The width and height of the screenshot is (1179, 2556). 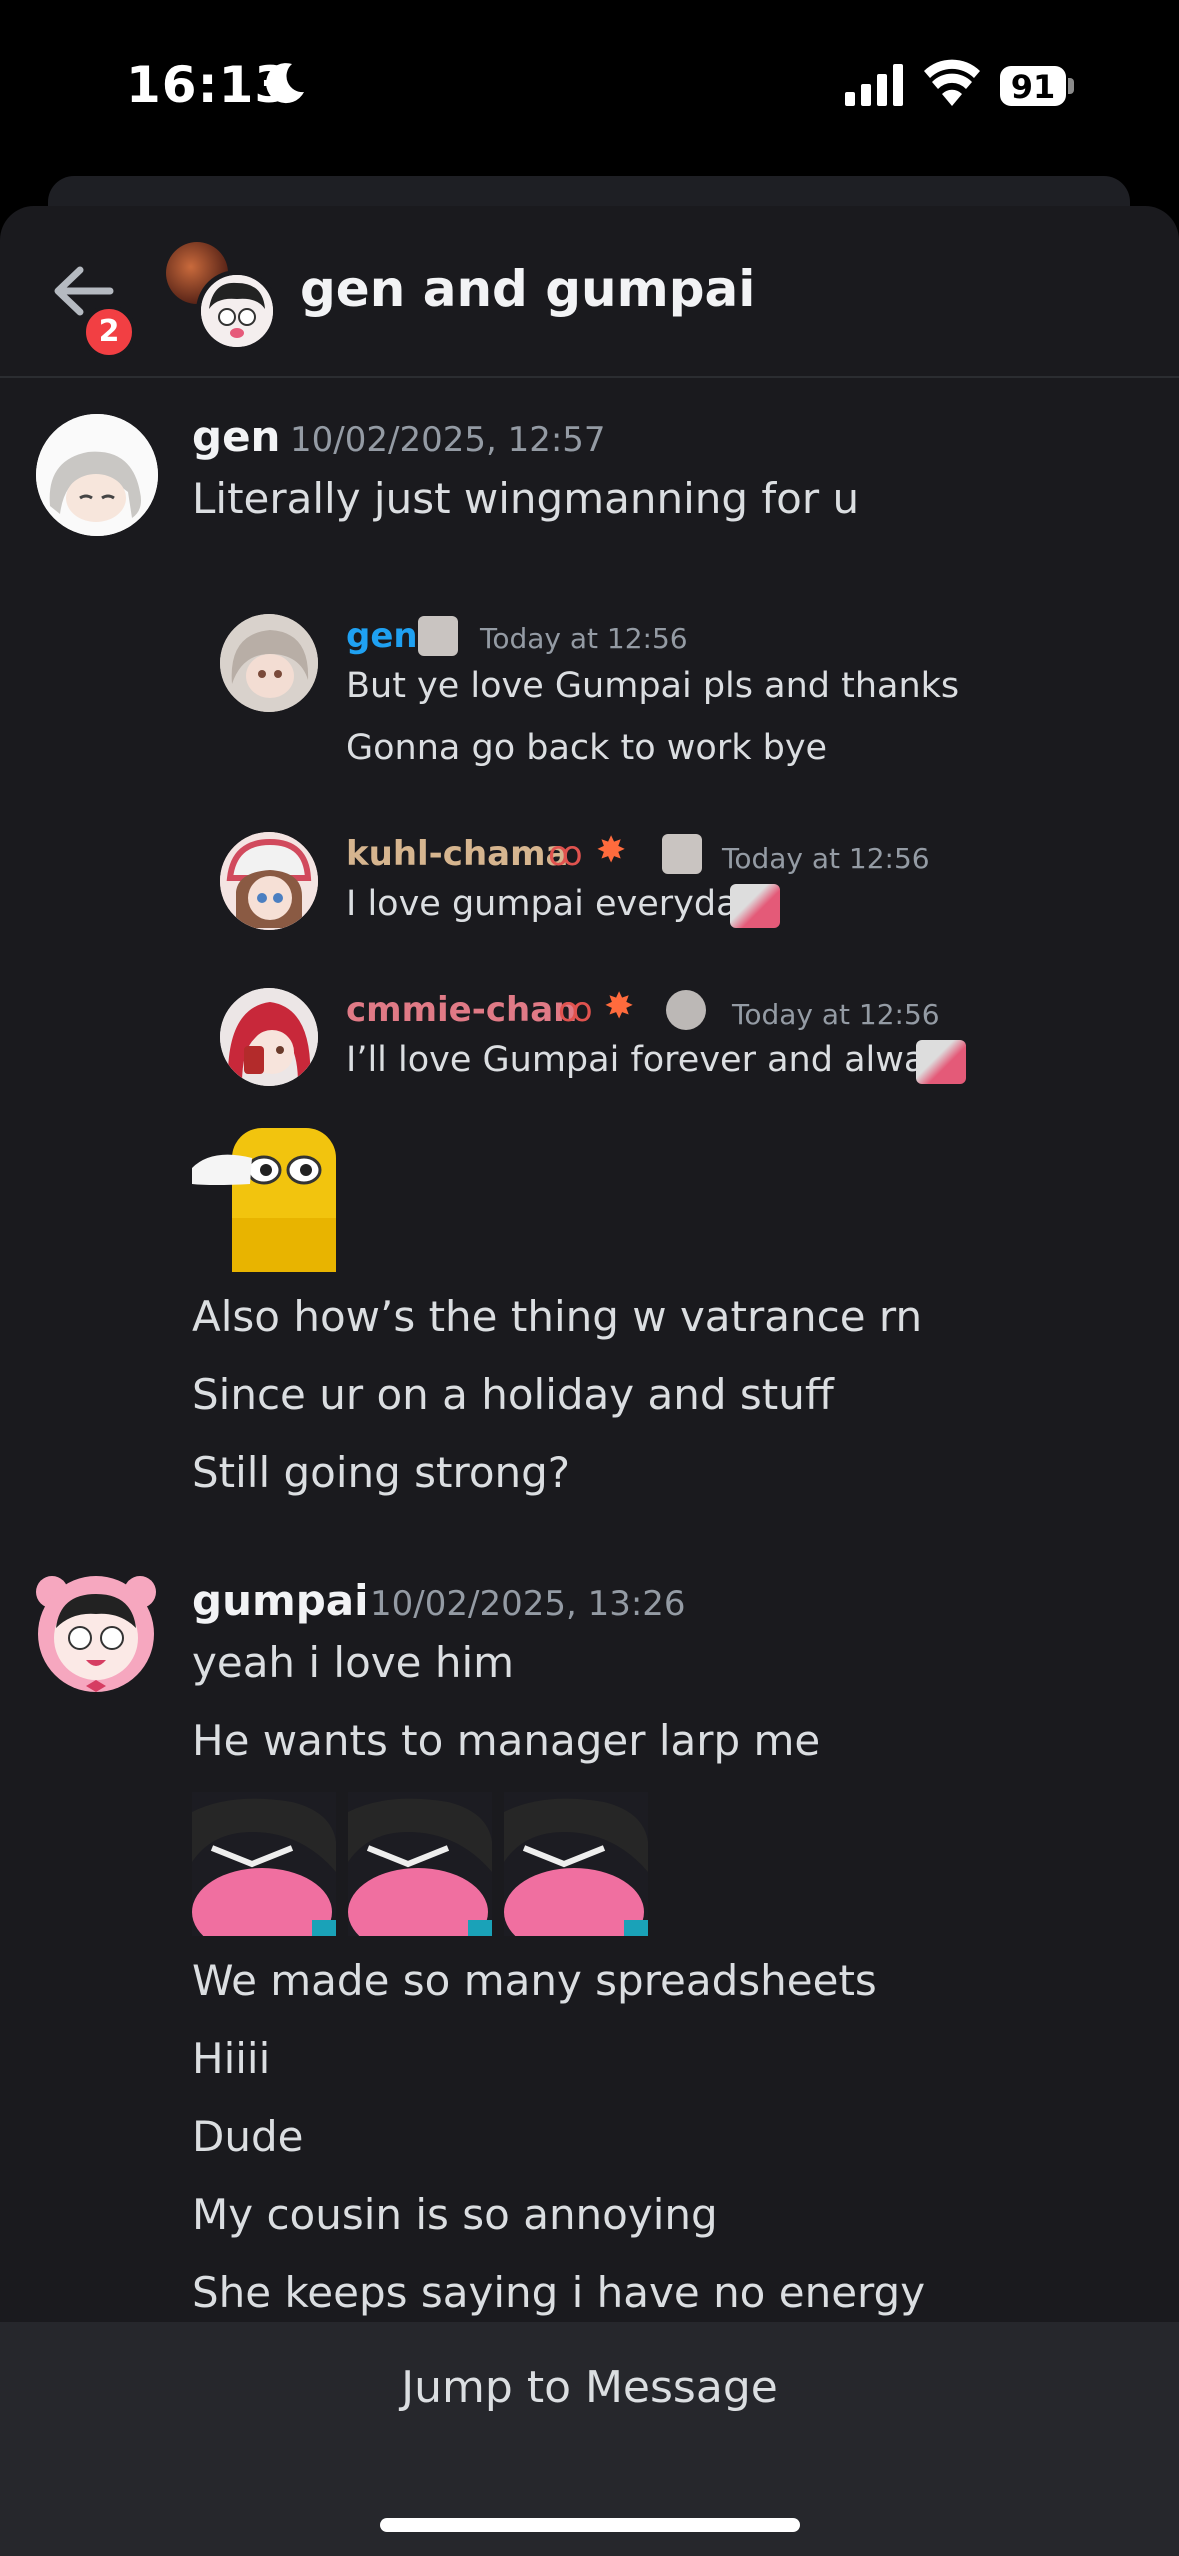 I want to click on avatar-gumpai, so click(x=96, y=1634).